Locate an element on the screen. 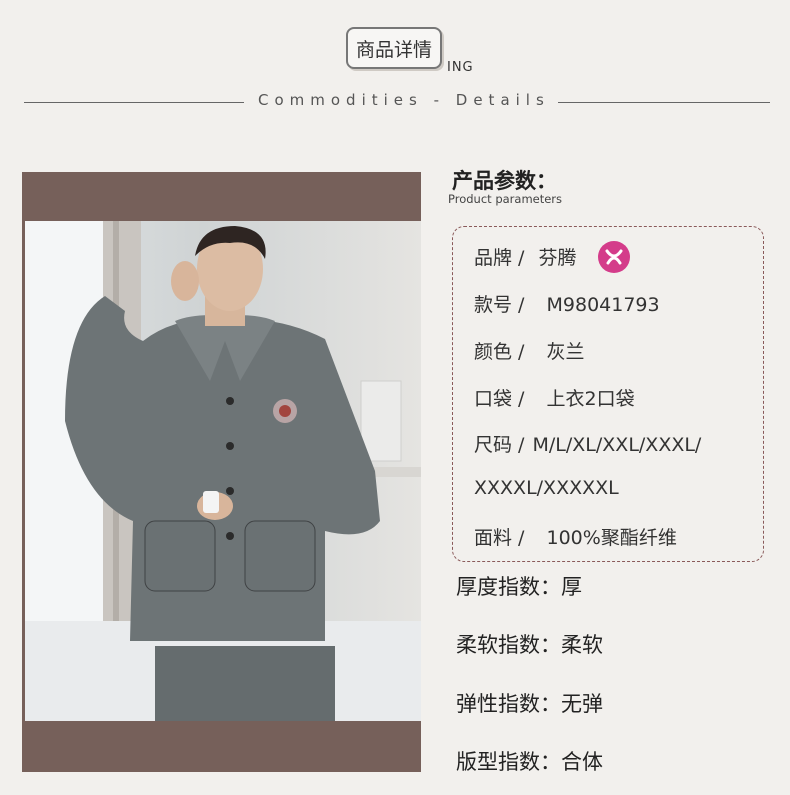  fabric-label: 面料 / is located at coordinates (499, 538).